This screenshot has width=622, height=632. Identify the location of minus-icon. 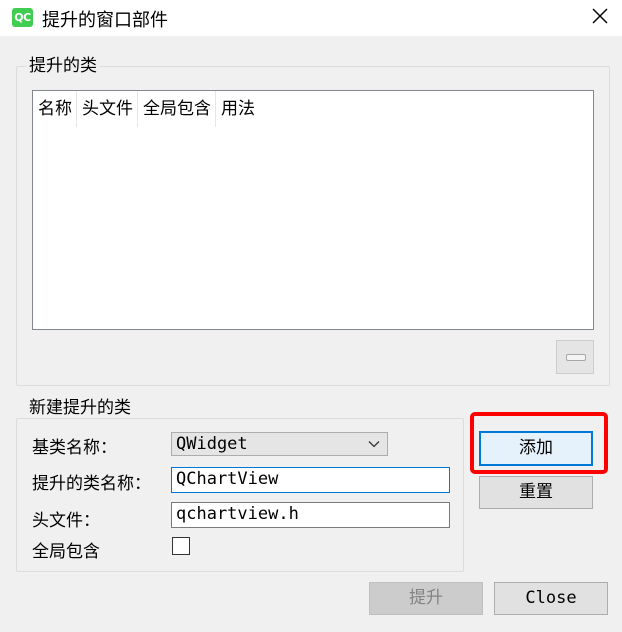
(576, 357).